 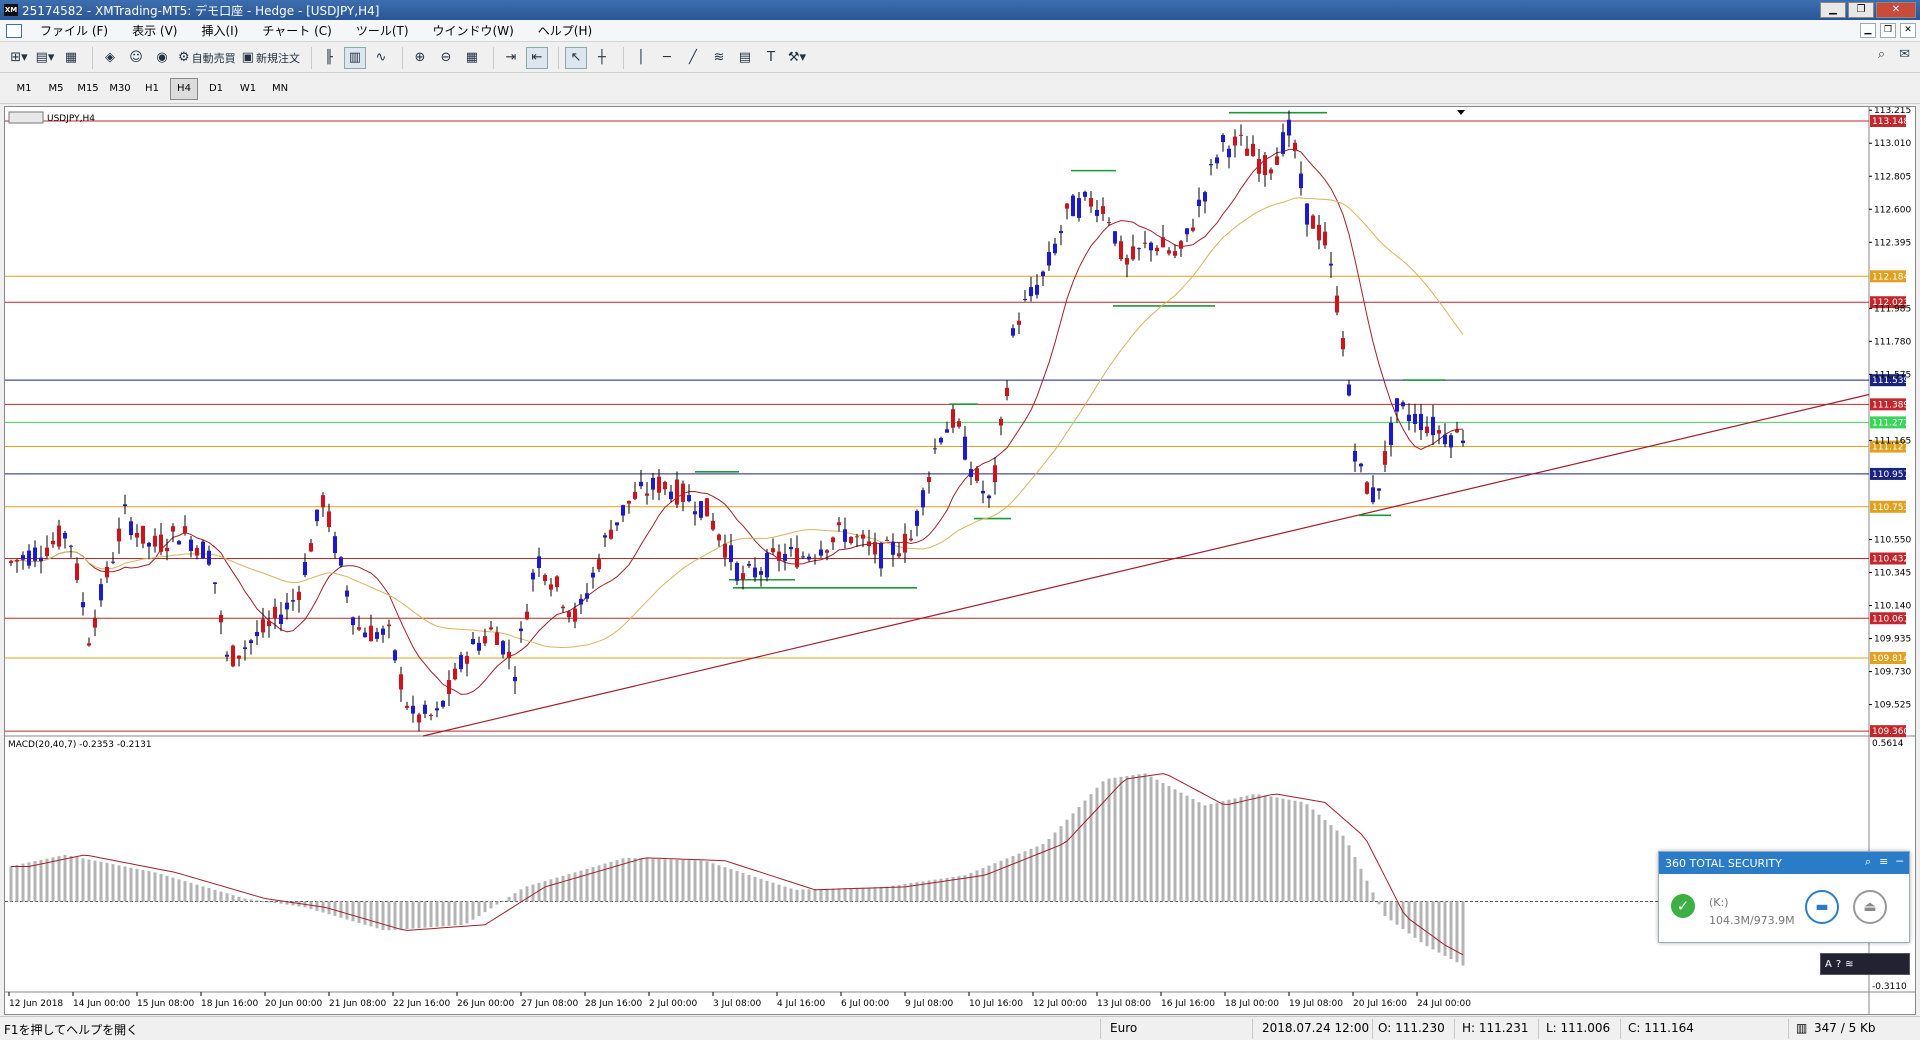 What do you see at coordinates (446, 58) in the screenshot?
I see `zoom-out-icon: ⊖` at bounding box center [446, 58].